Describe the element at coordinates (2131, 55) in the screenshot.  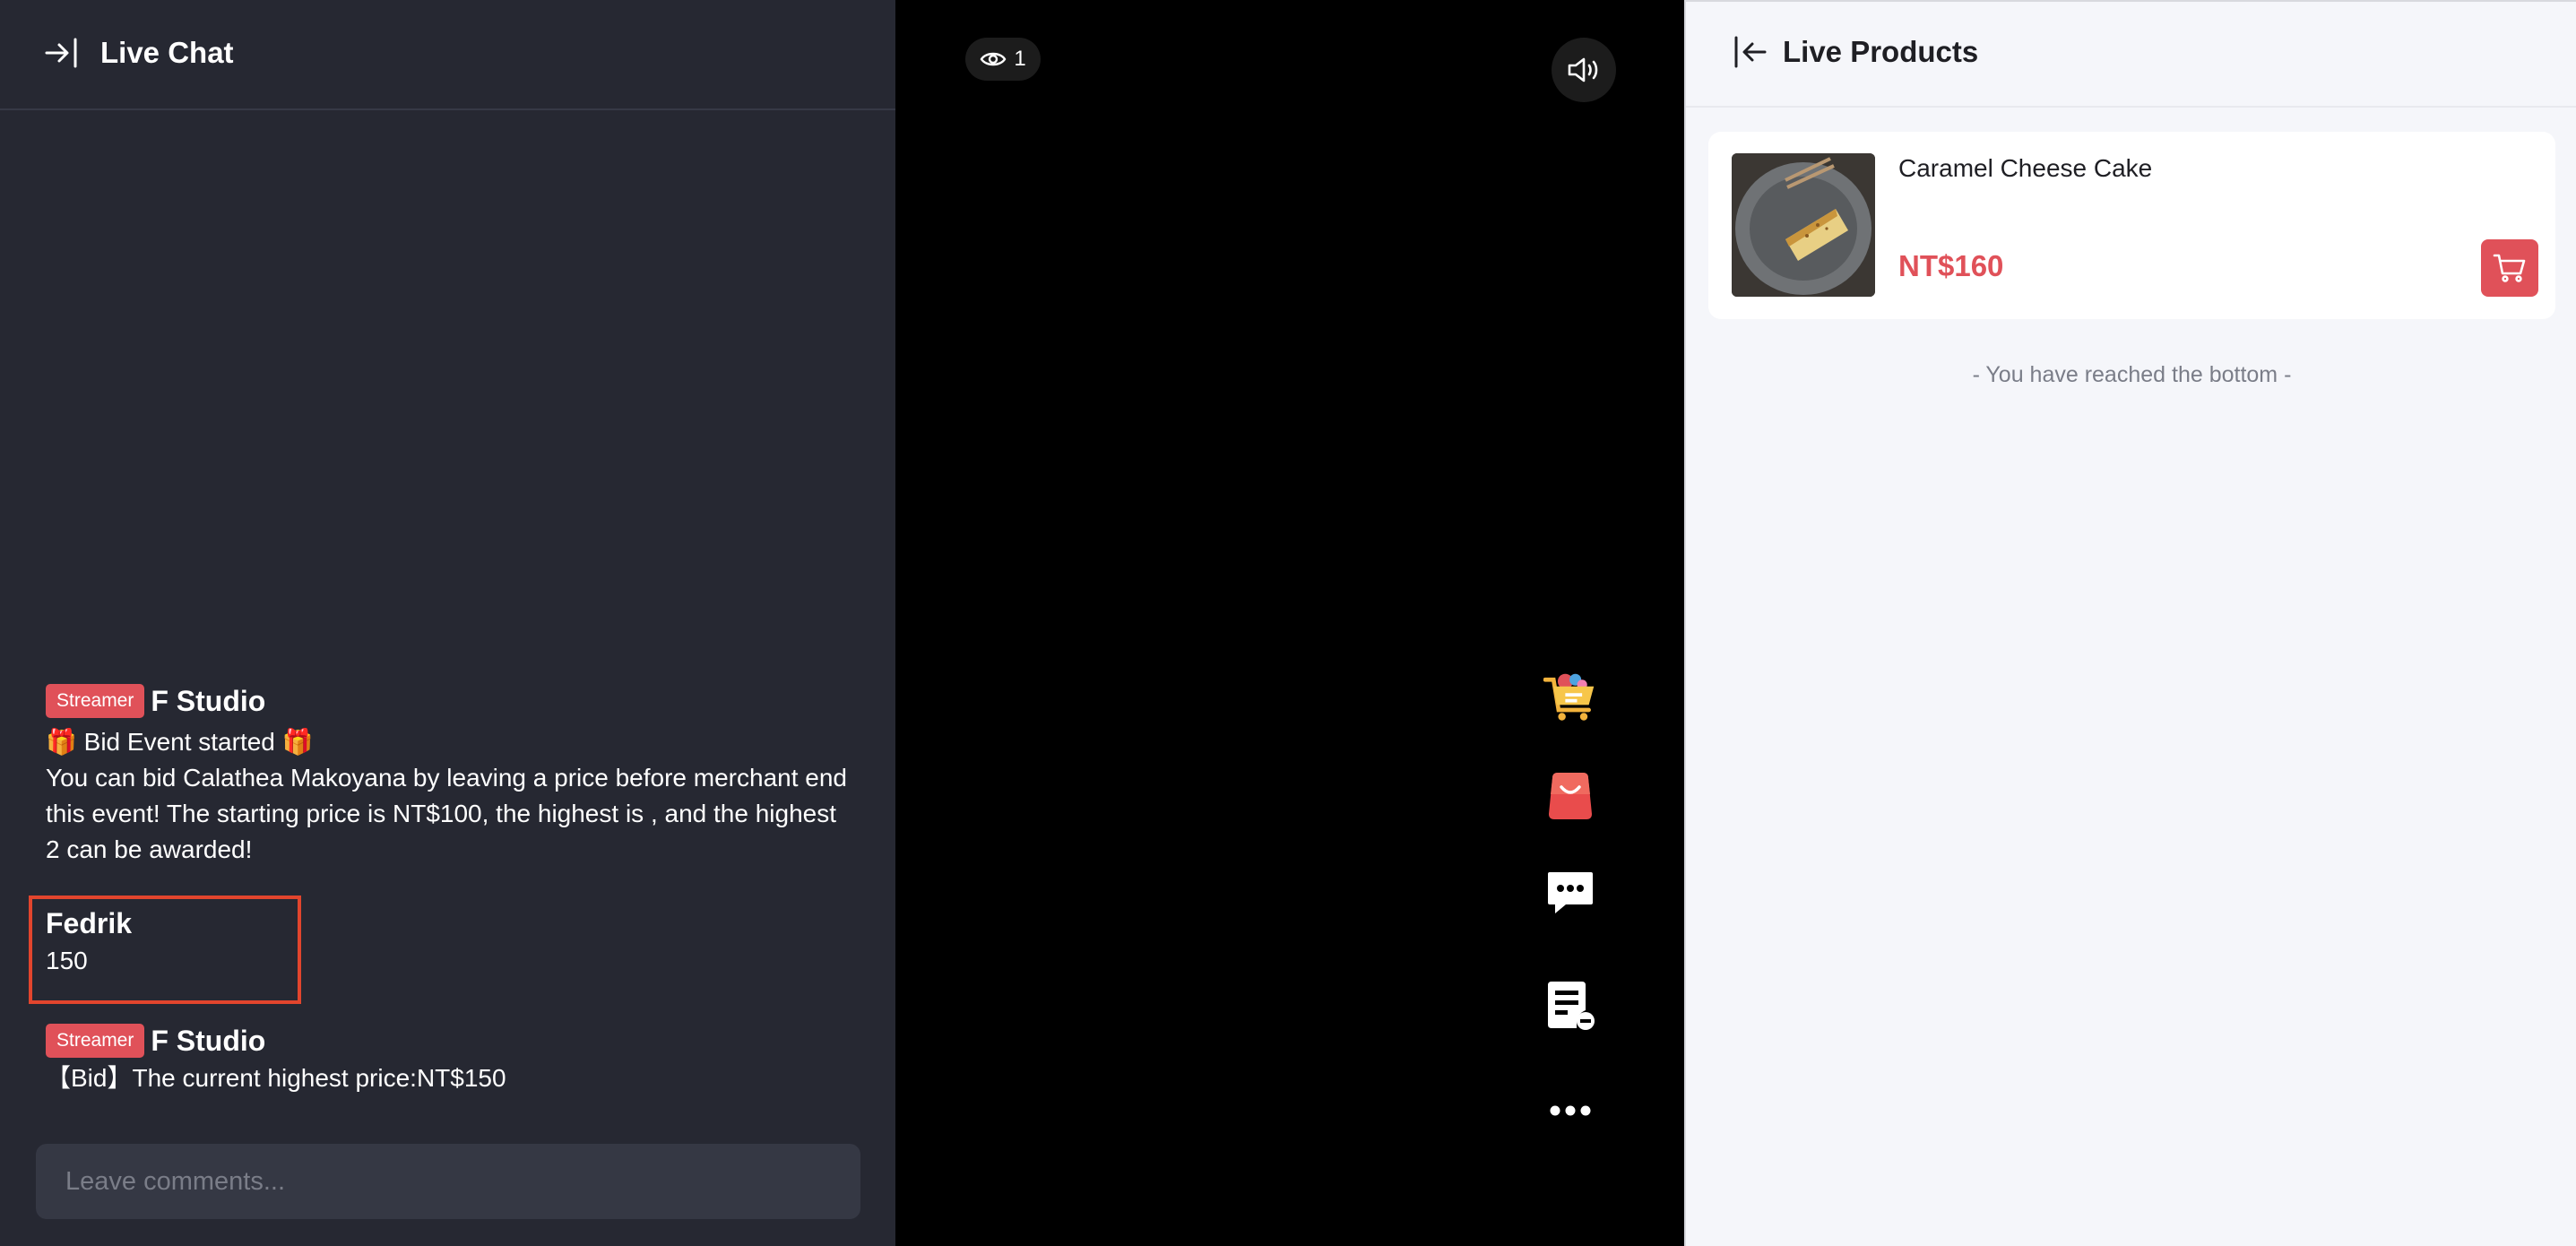
I see `products-header: Live Products` at that location.